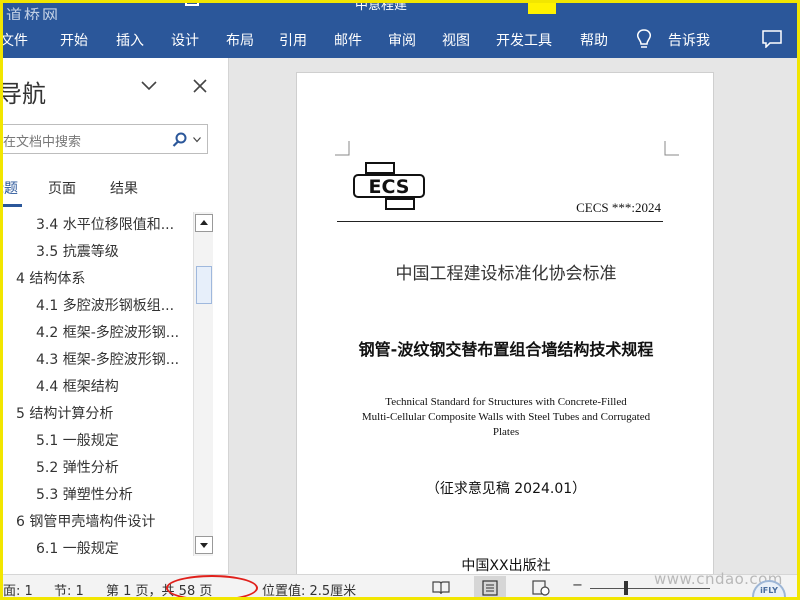 The image size is (800, 600). Describe the element at coordinates (203, 384) in the screenshot. I see `nav-scrollbar` at that location.